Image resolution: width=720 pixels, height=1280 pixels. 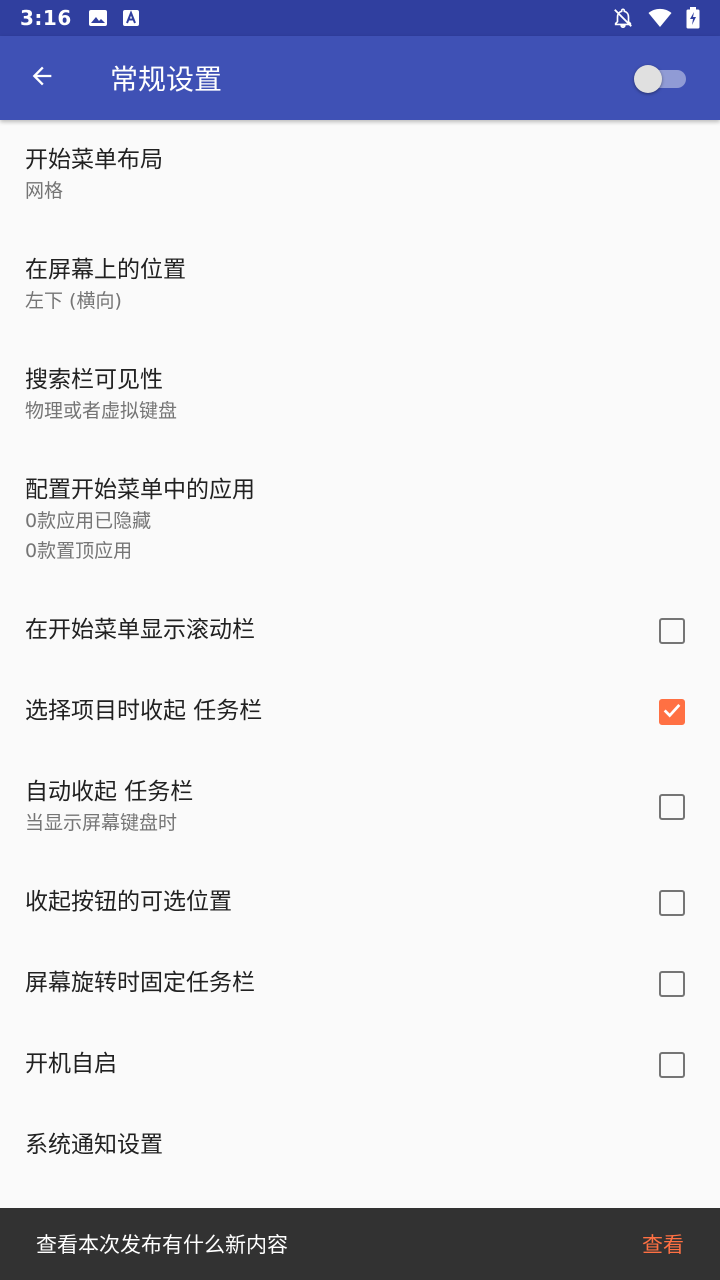 I want to click on checkmark-icon, so click(x=672, y=712).